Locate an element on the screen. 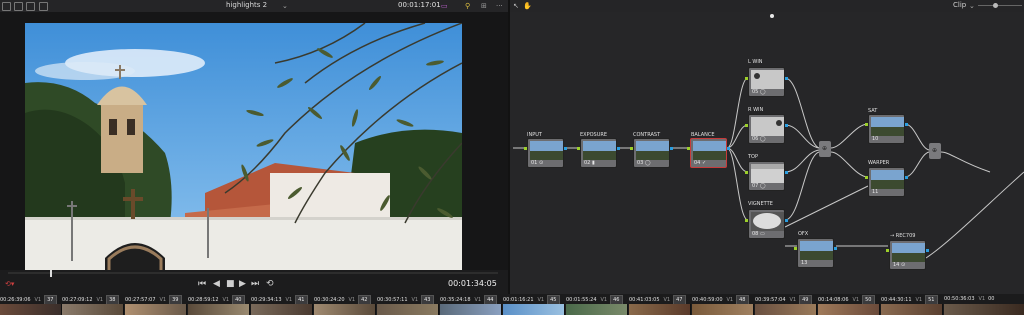  clip-header: 00:29:34:13 V1 41 is located at coordinates (279, 300).